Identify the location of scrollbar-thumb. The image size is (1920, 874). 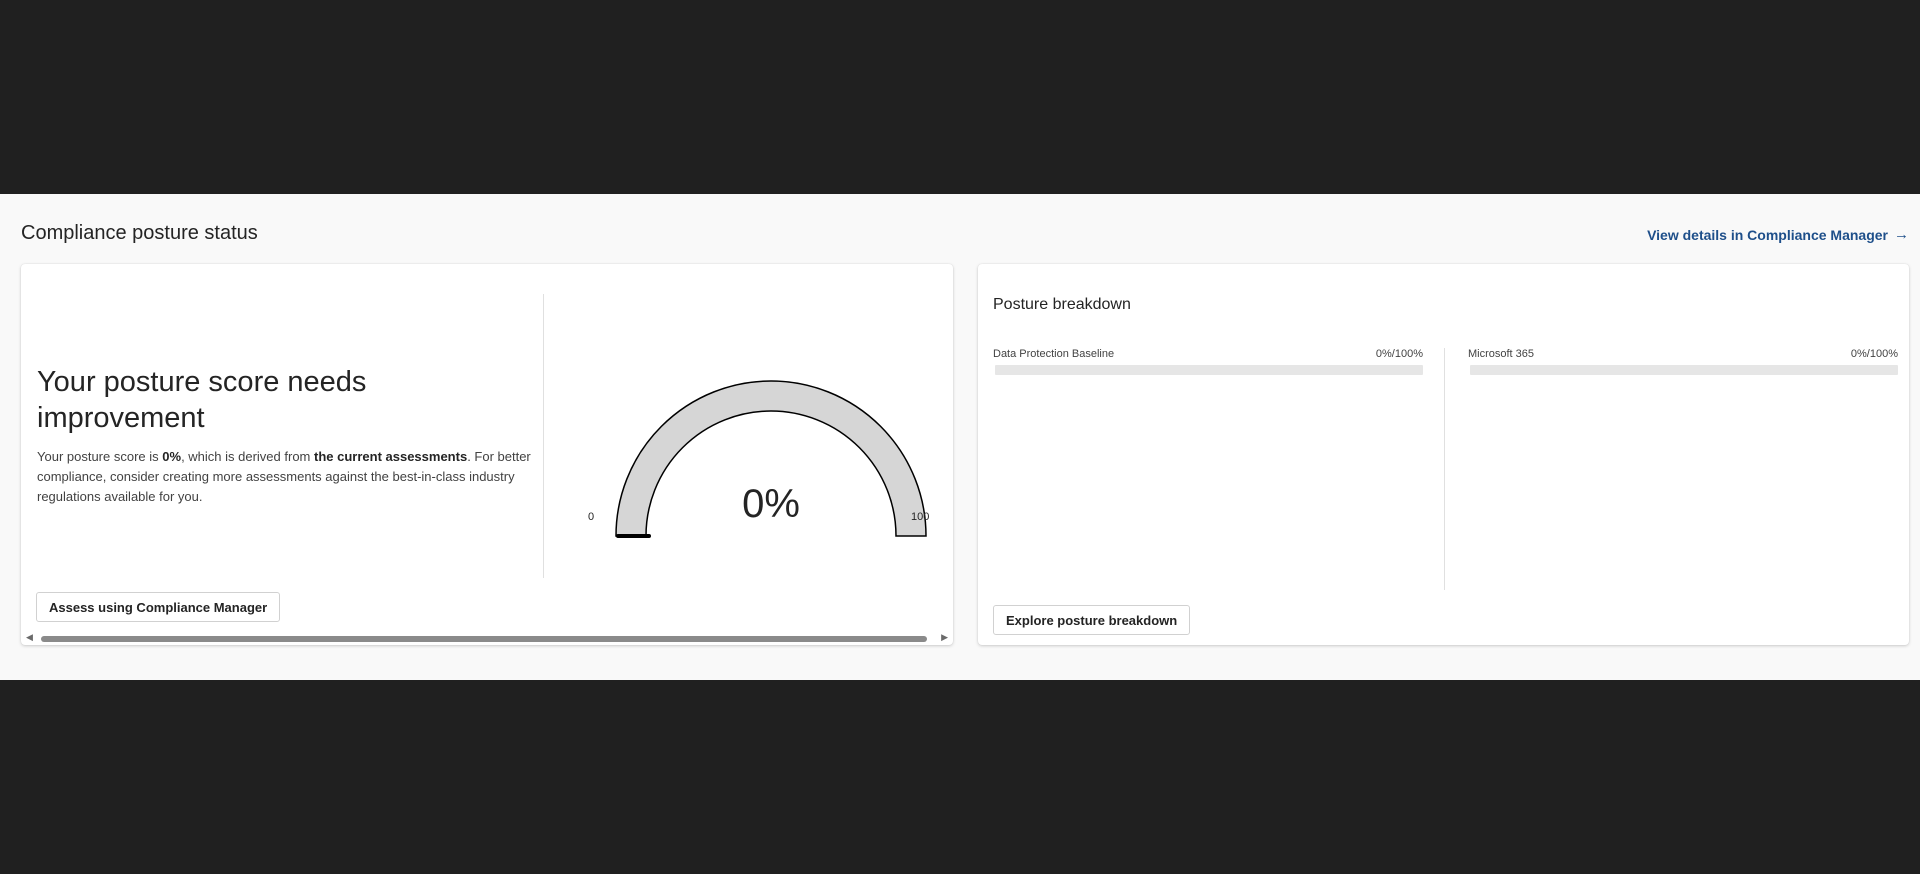
(484, 639).